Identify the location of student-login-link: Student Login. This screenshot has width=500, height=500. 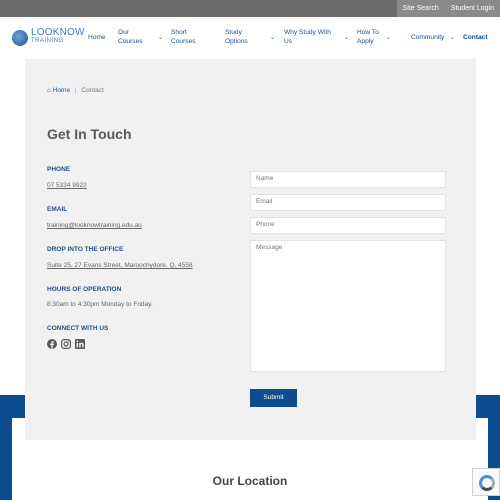
(472, 8).